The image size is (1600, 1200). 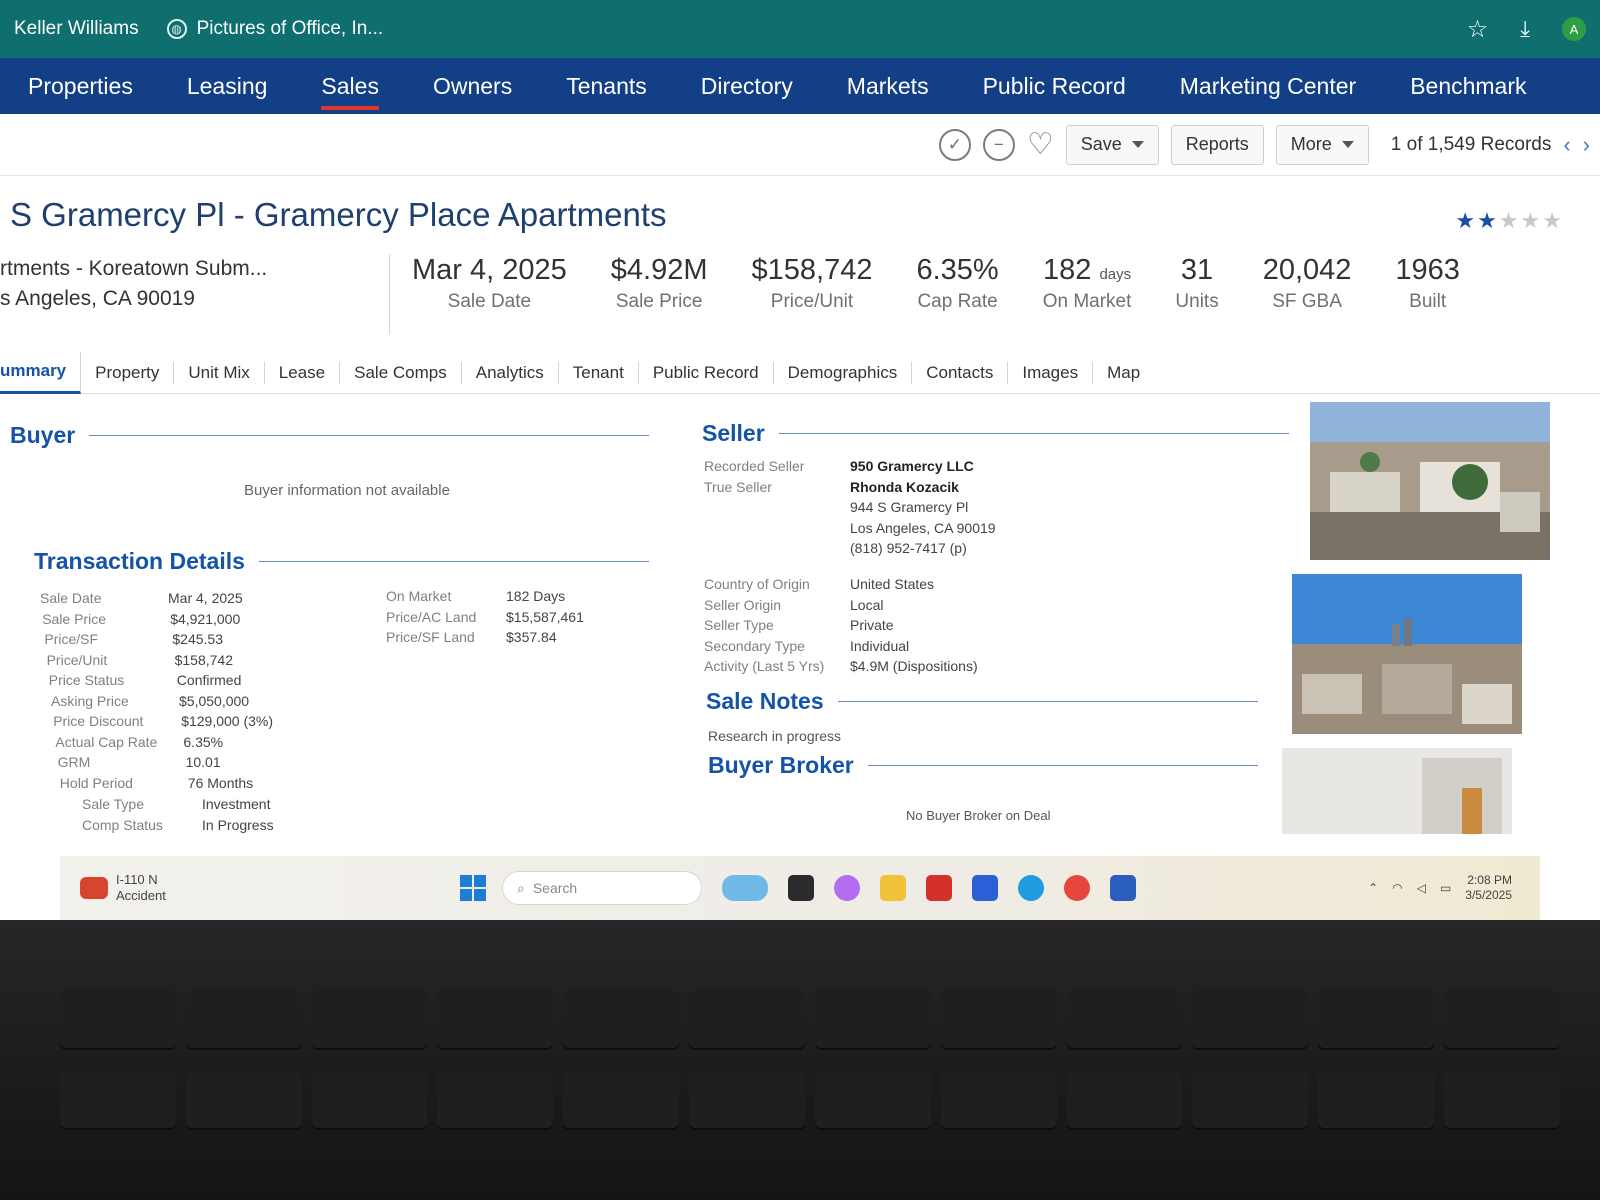 What do you see at coordinates (510, 372) in the screenshot?
I see `tab-analytics: Analytics` at bounding box center [510, 372].